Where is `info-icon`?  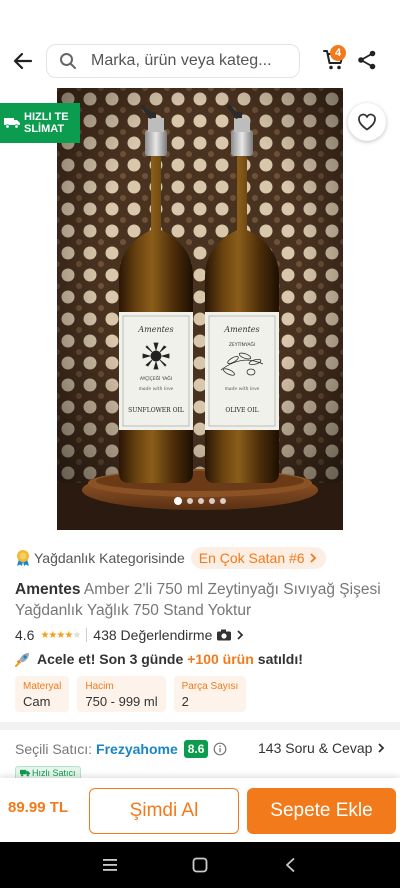
info-icon is located at coordinates (220, 749).